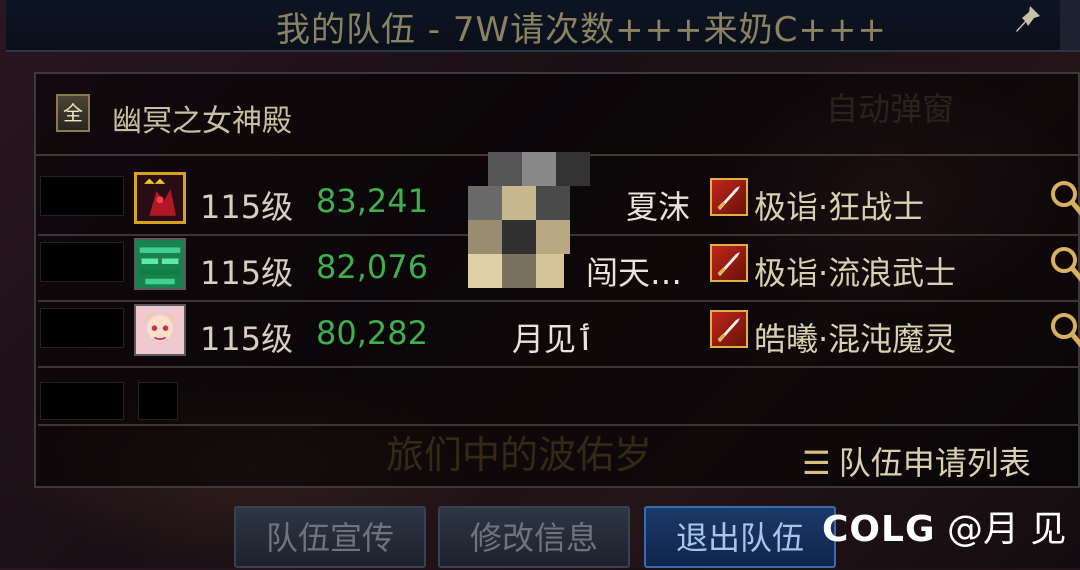 The width and height of the screenshot is (1080, 570). Describe the element at coordinates (890, 107) in the screenshot. I see `auto-popup-label: 自动弹窗` at that location.